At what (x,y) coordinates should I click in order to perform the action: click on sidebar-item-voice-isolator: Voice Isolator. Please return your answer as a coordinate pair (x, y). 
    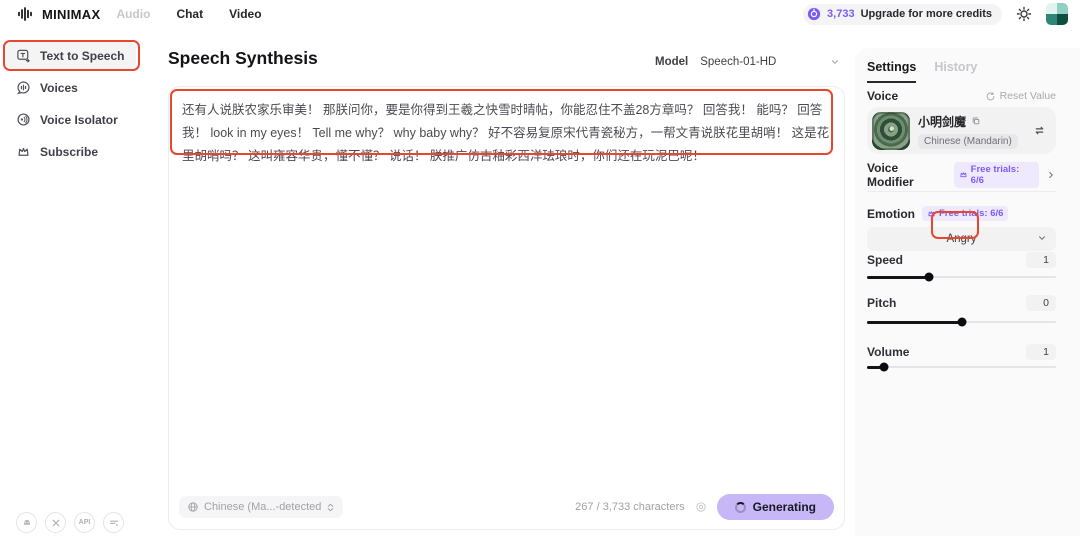
    Looking at the image, I should click on (71, 119).